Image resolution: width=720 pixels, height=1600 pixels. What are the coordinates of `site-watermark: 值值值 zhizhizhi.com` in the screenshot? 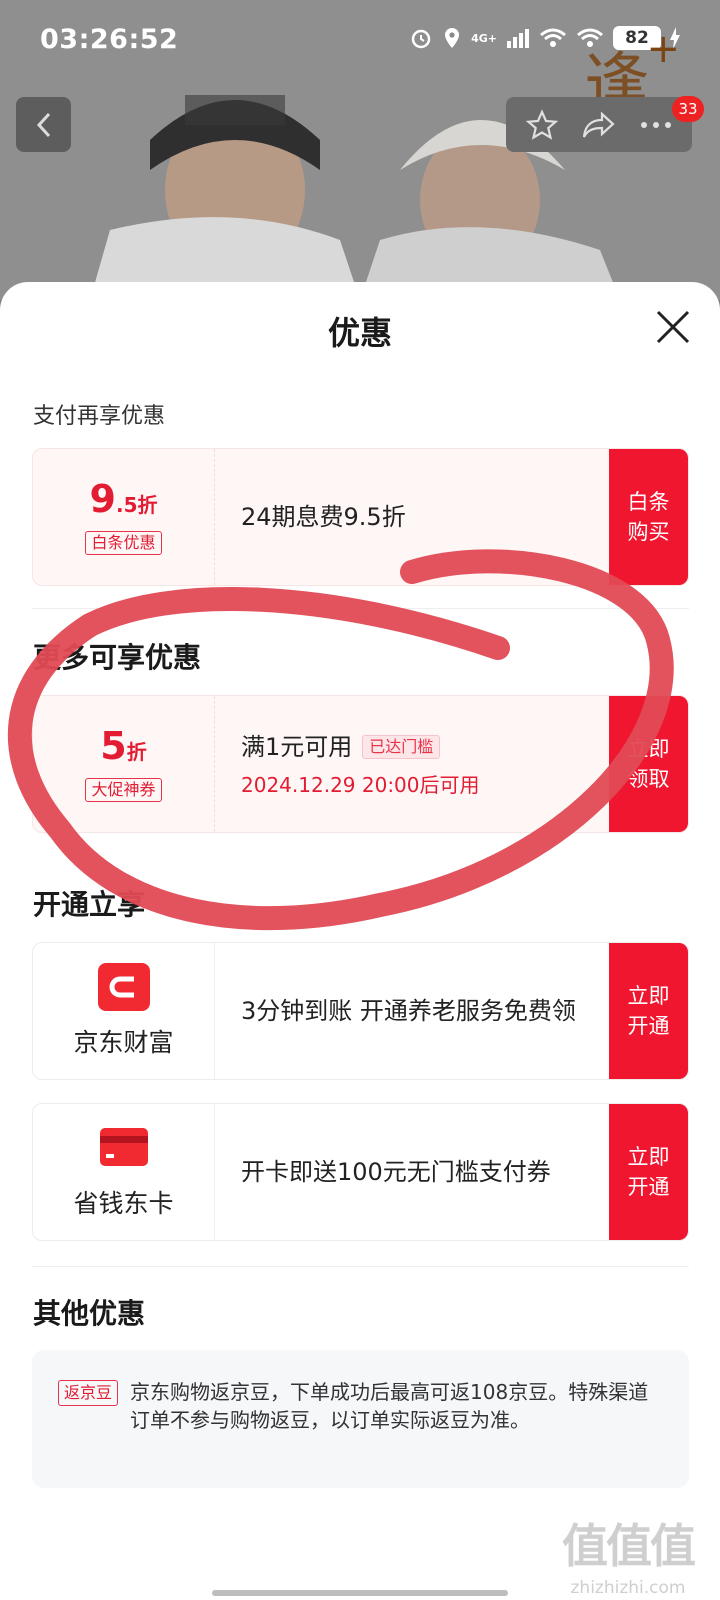 It's located at (629, 1554).